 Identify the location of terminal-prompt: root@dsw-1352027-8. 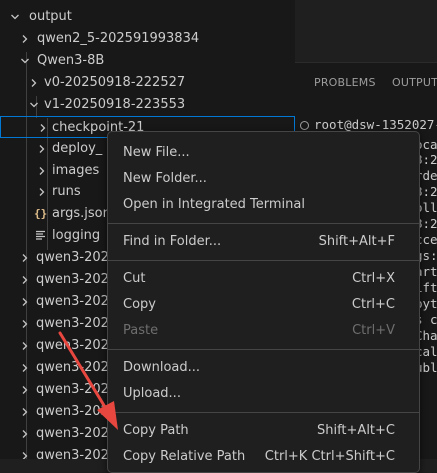
(375, 124).